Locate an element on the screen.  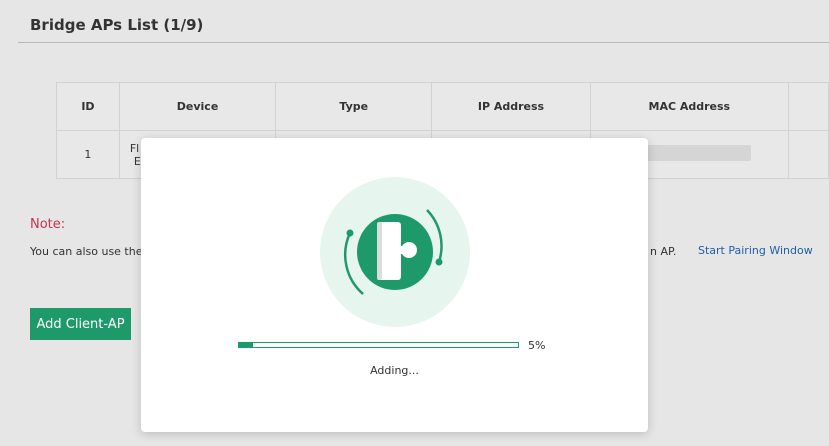
note-label: Note: is located at coordinates (48, 224).